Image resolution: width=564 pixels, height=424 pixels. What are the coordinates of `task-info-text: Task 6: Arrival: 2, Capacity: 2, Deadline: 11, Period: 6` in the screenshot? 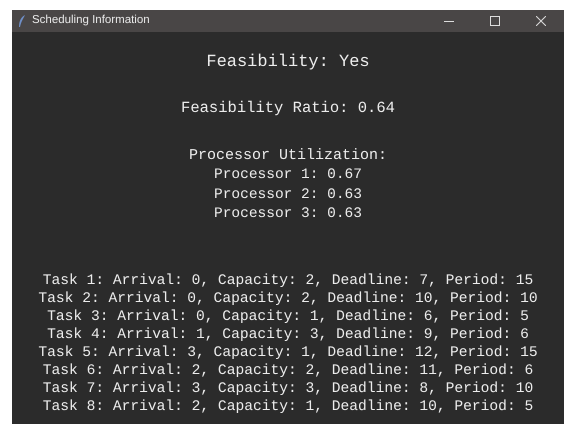 It's located at (288, 371).